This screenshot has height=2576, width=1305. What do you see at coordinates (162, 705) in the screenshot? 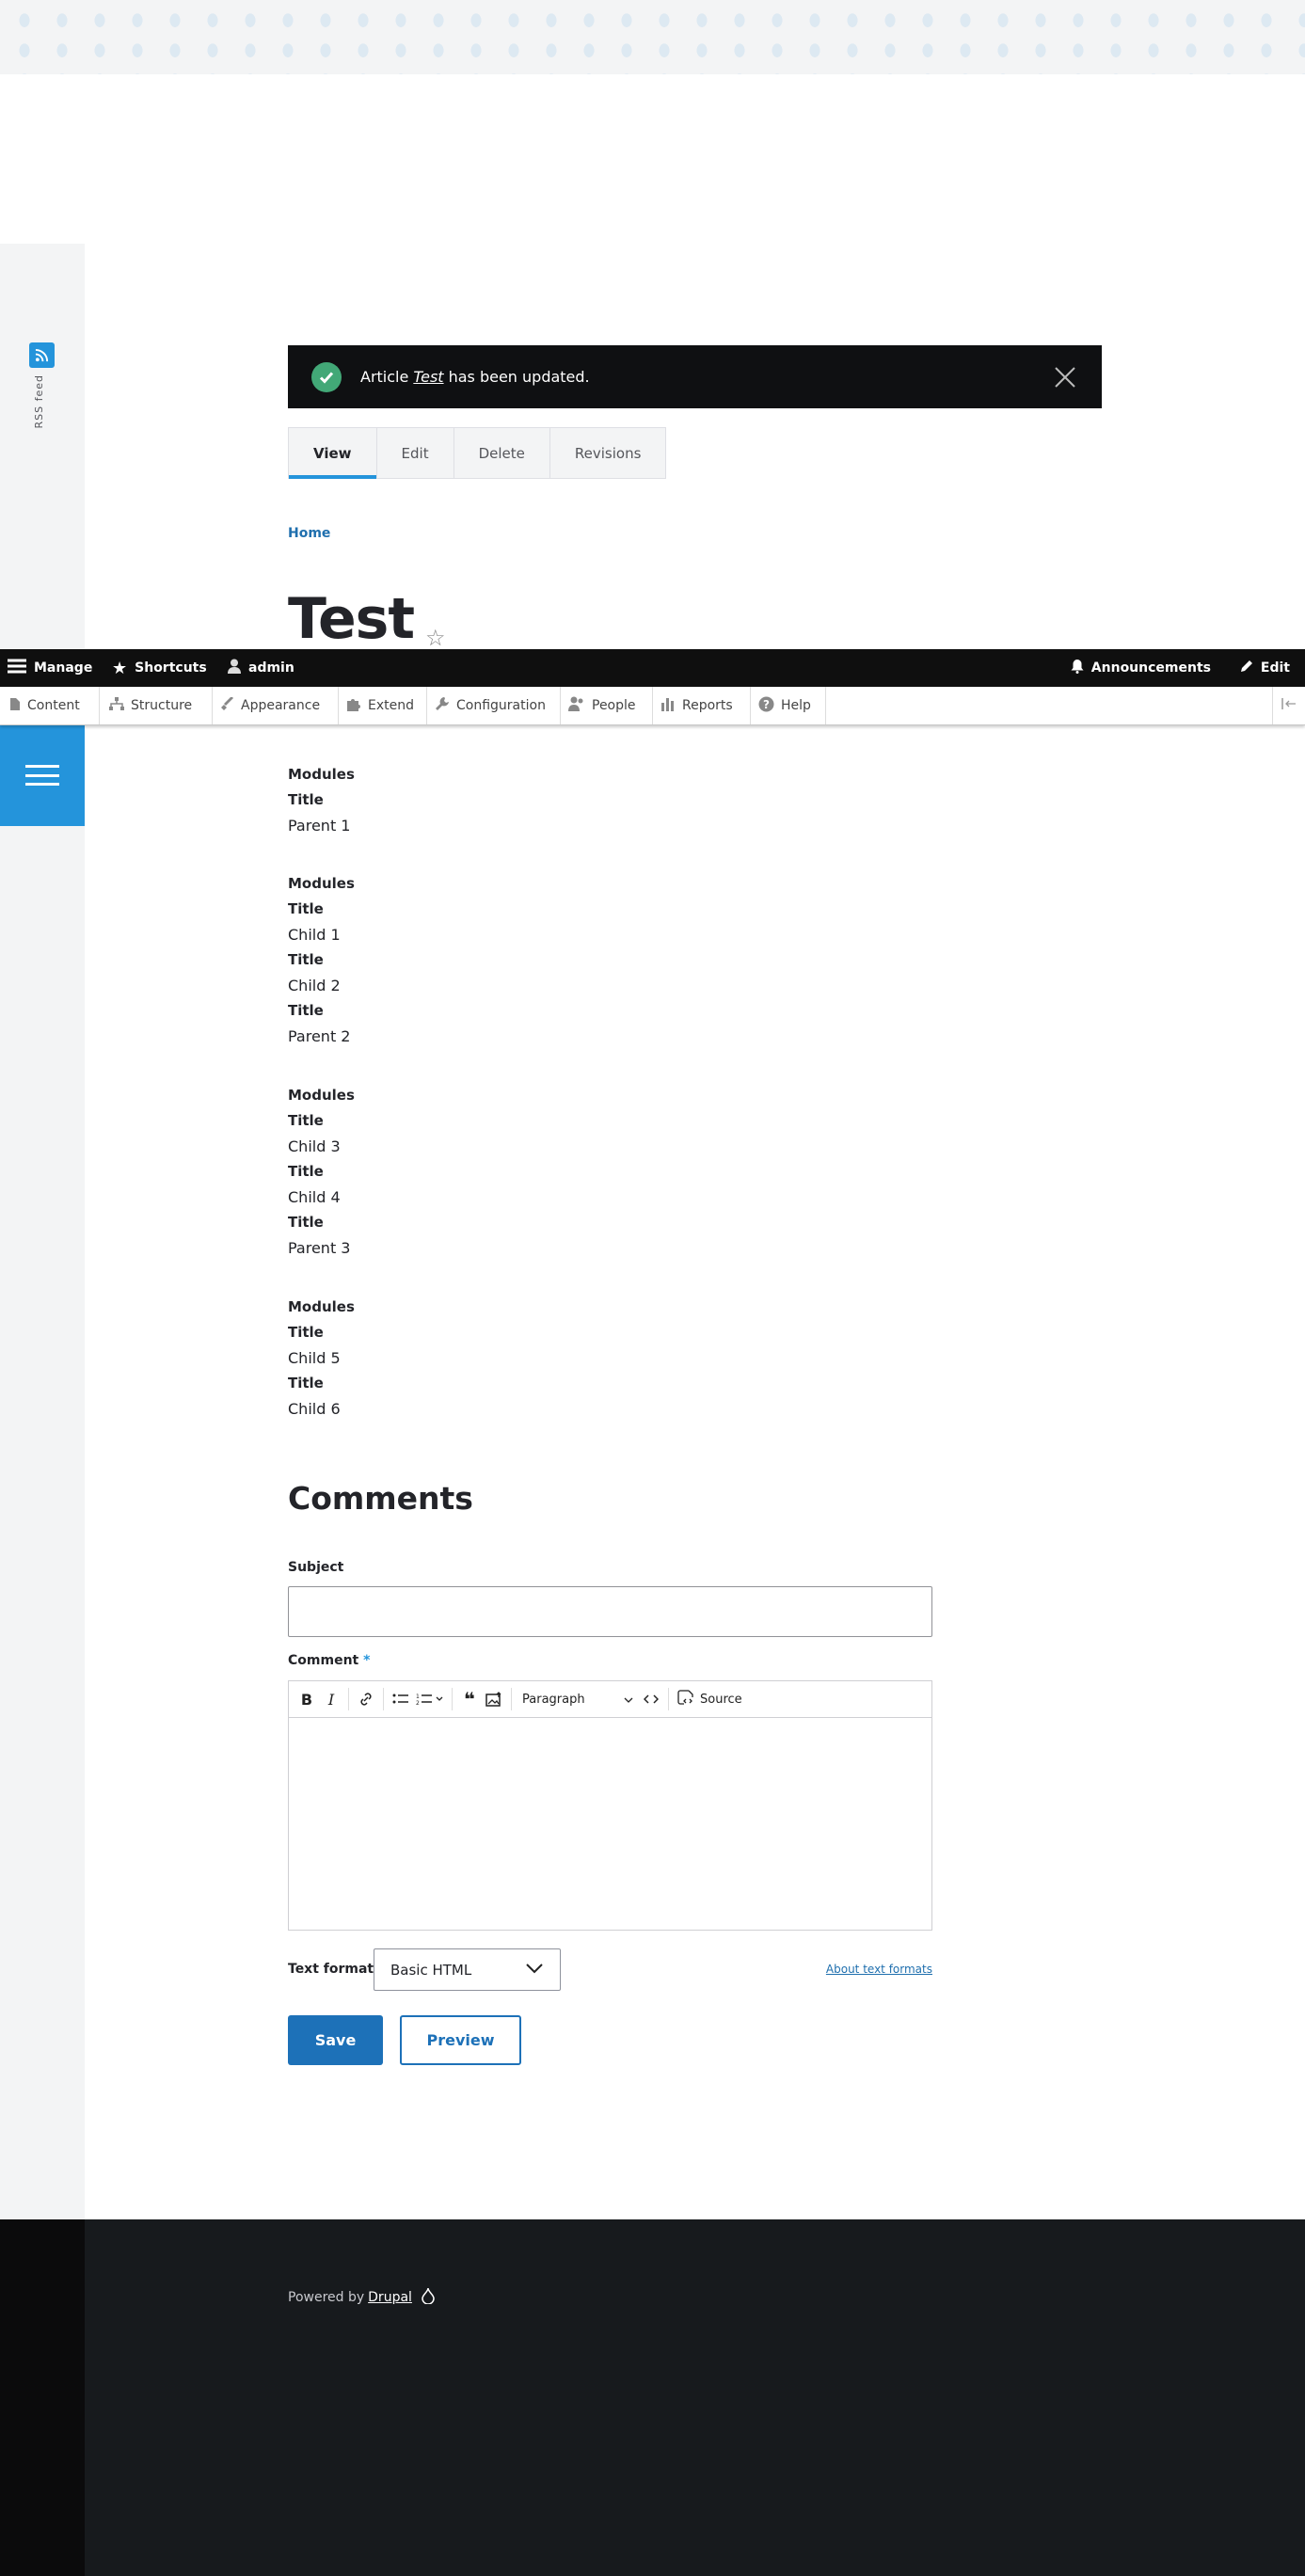
I see `tray-structure-label: Structure` at bounding box center [162, 705].